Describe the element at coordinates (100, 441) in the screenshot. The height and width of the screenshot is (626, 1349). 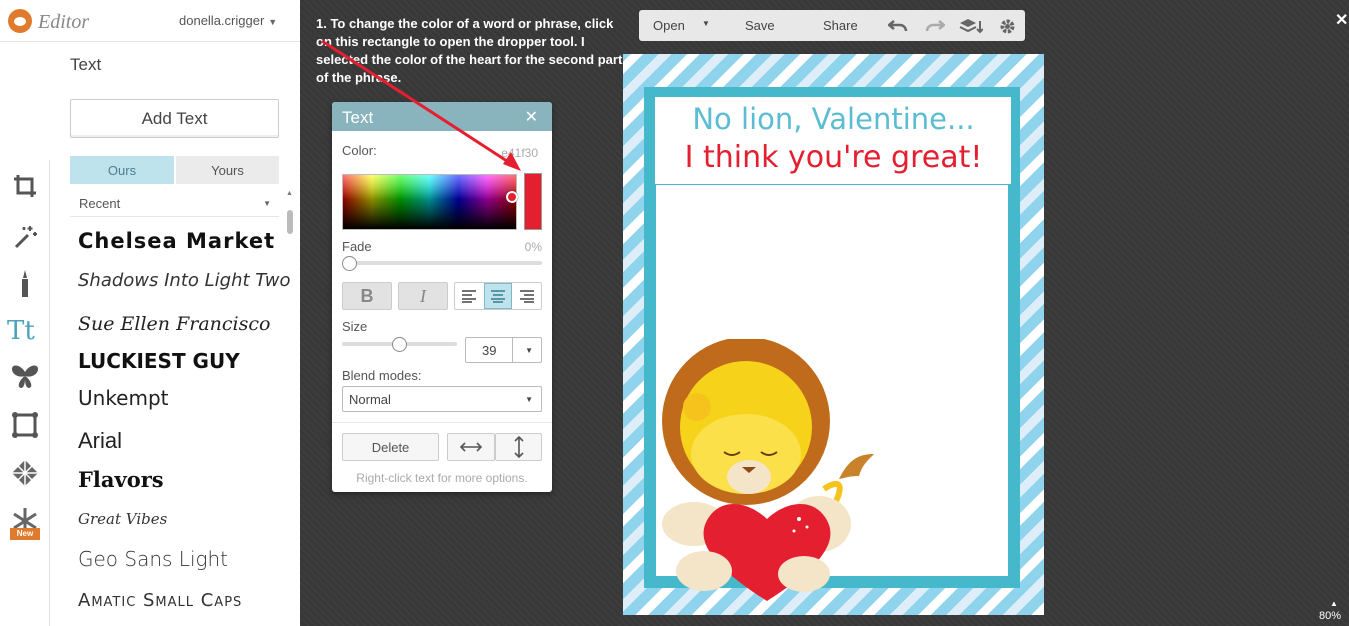
I see `font-item: Arial` at that location.